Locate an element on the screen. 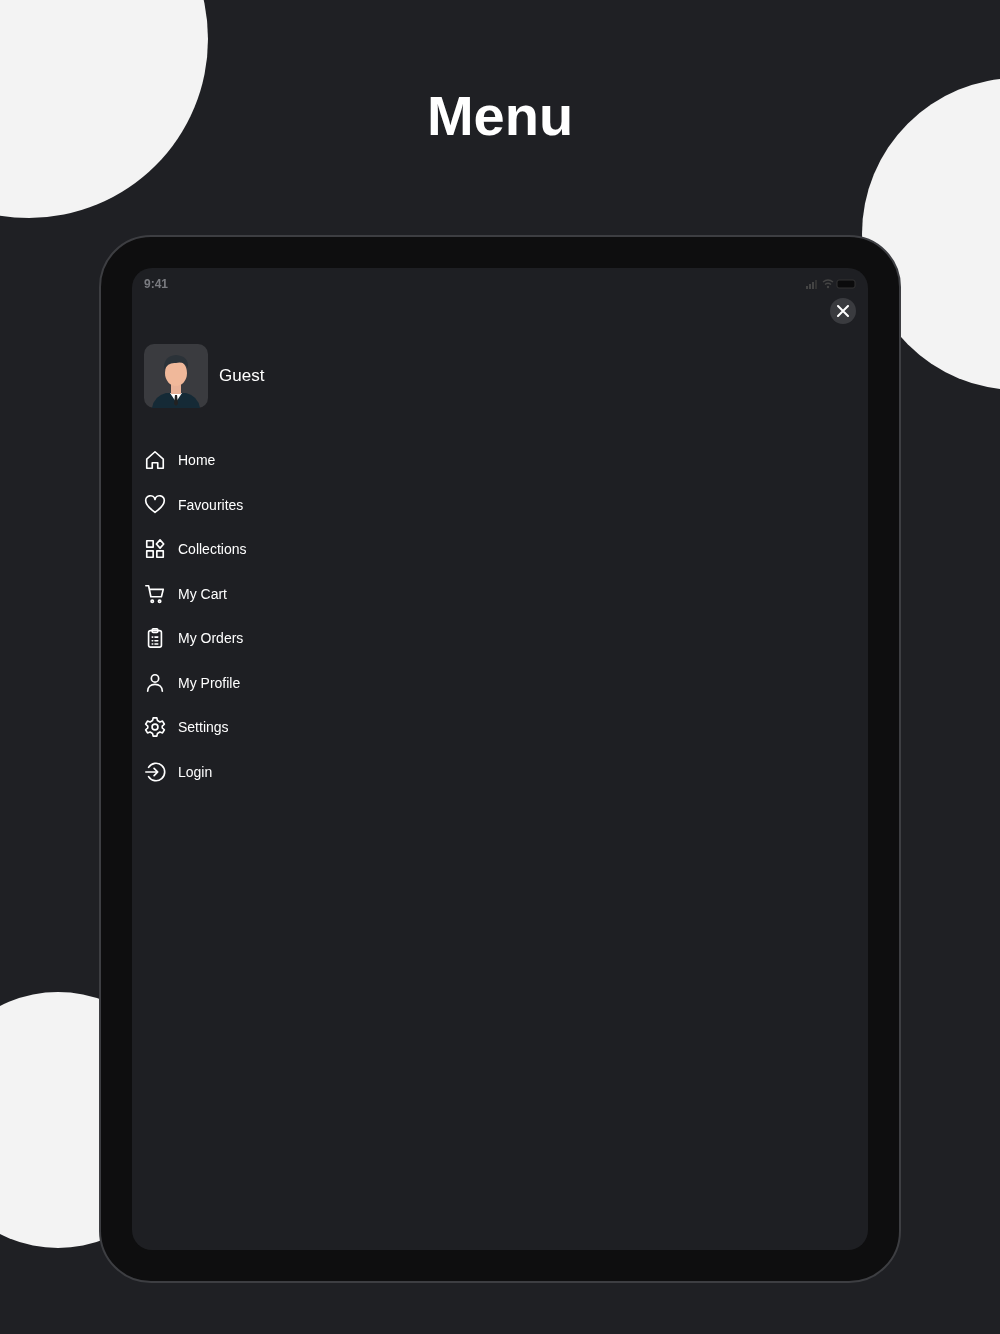  menu-item: Settings is located at coordinates (186, 727).